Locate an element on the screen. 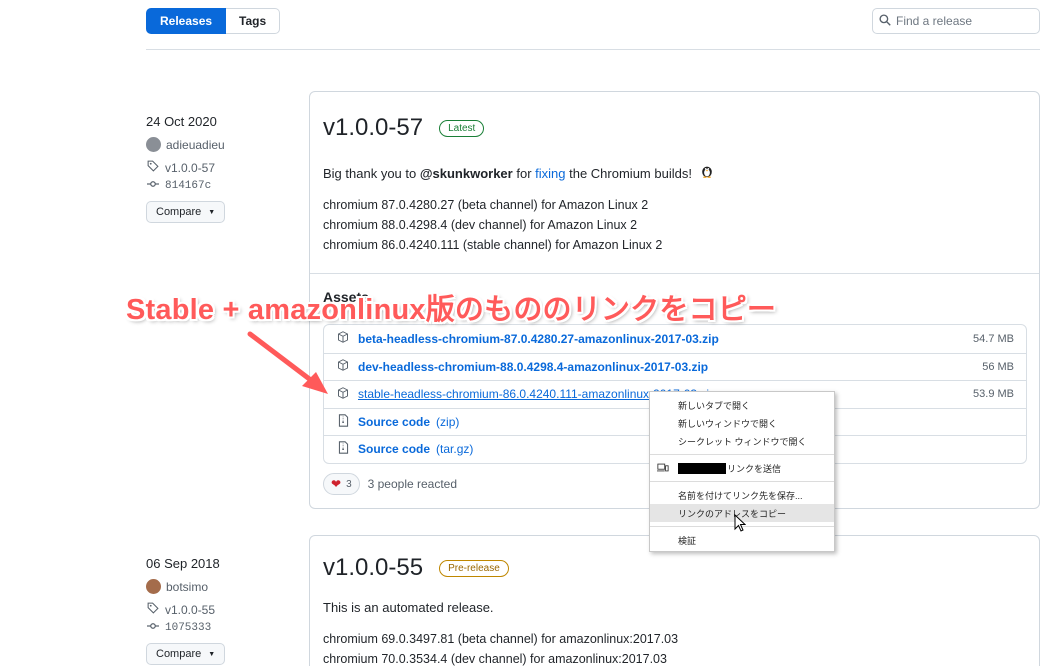  author-name: botsimo is located at coordinates (187, 586).